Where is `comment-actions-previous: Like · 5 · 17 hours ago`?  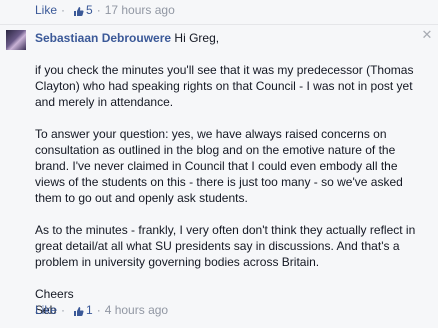 comment-actions-previous: Like · 5 · 17 hours ago is located at coordinates (105, 10).